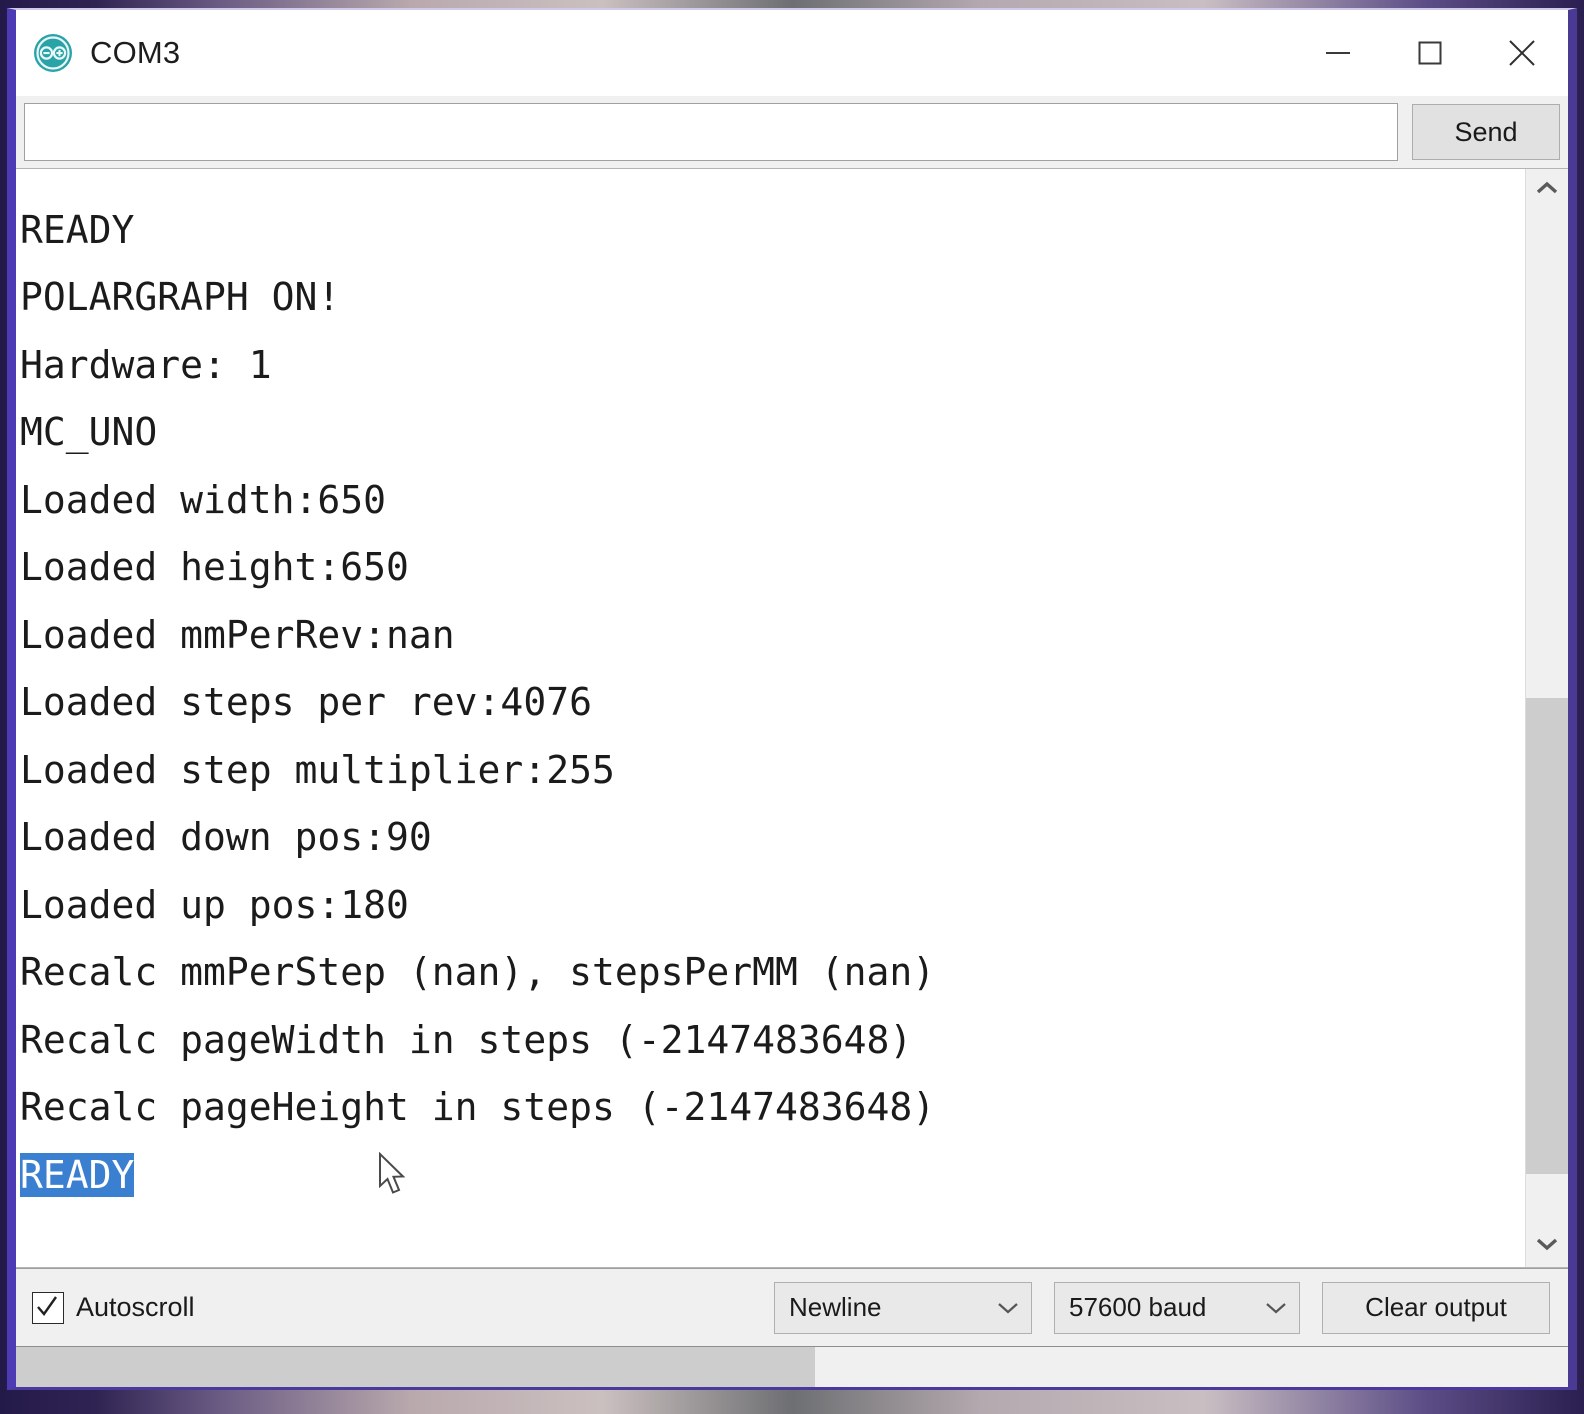 The width and height of the screenshot is (1584, 1414). I want to click on vertical-scrollbar, so click(1546, 718).